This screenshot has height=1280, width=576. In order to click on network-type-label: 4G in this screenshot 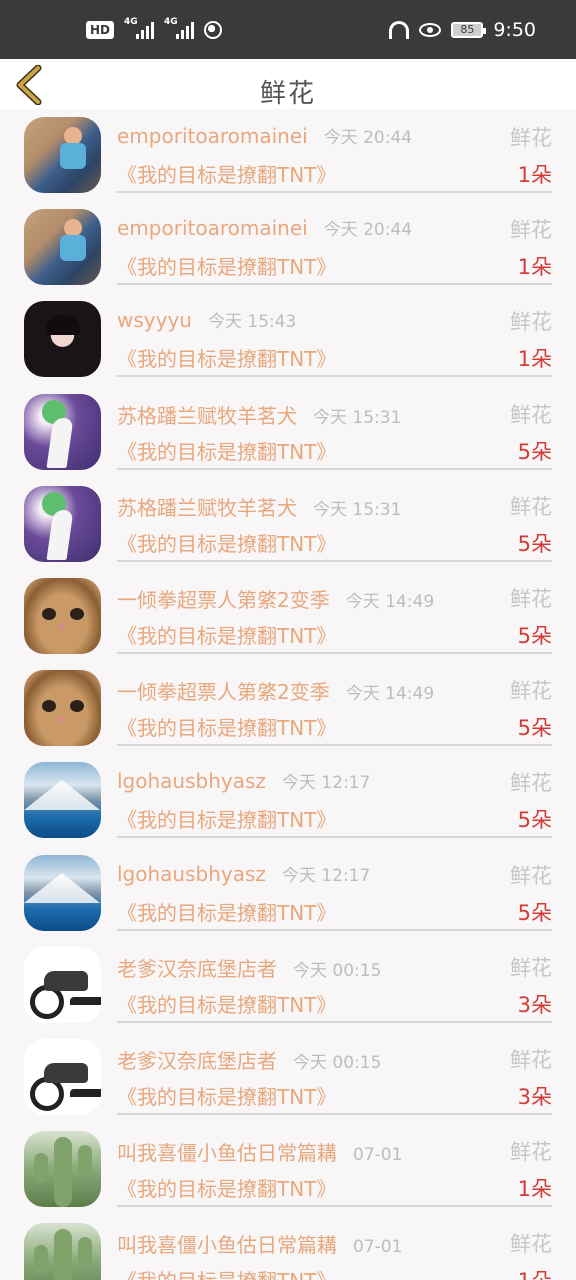, I will do `click(171, 21)`.